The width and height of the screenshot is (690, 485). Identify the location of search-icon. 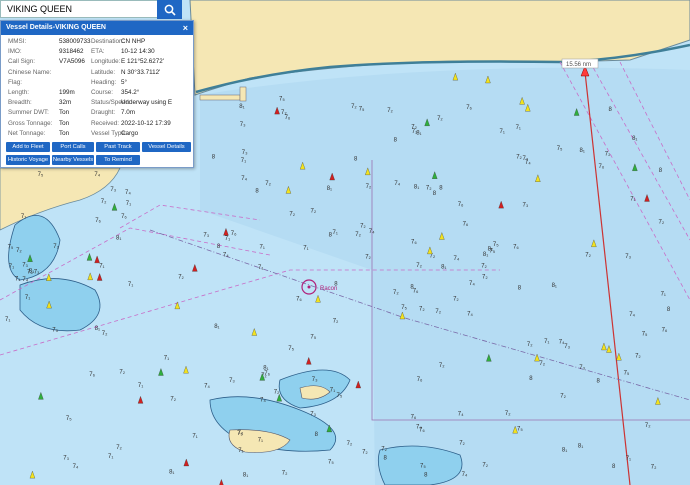
(170, 10).